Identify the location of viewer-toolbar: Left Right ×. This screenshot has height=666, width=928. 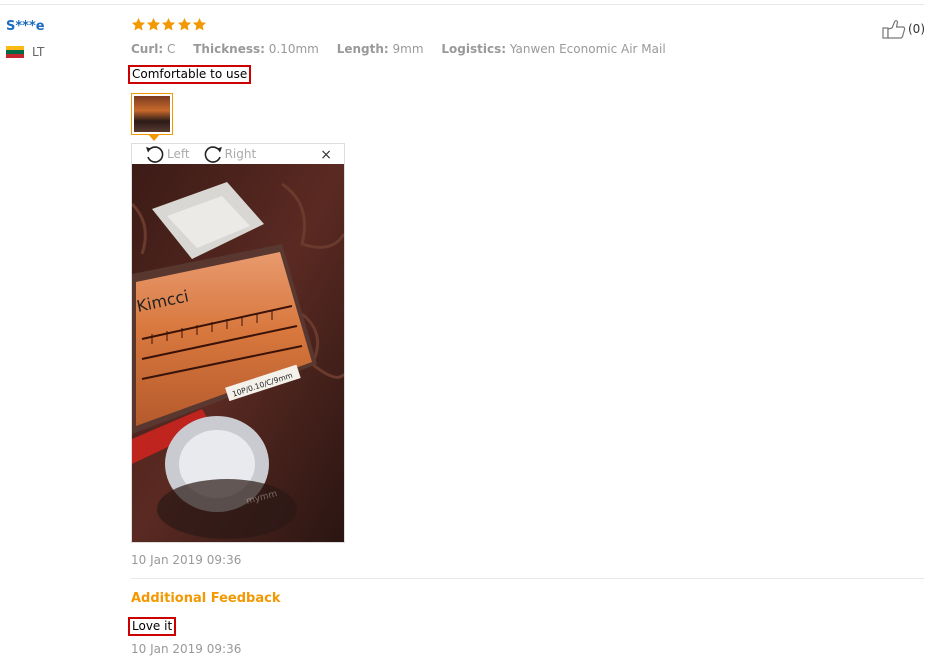
(238, 154).